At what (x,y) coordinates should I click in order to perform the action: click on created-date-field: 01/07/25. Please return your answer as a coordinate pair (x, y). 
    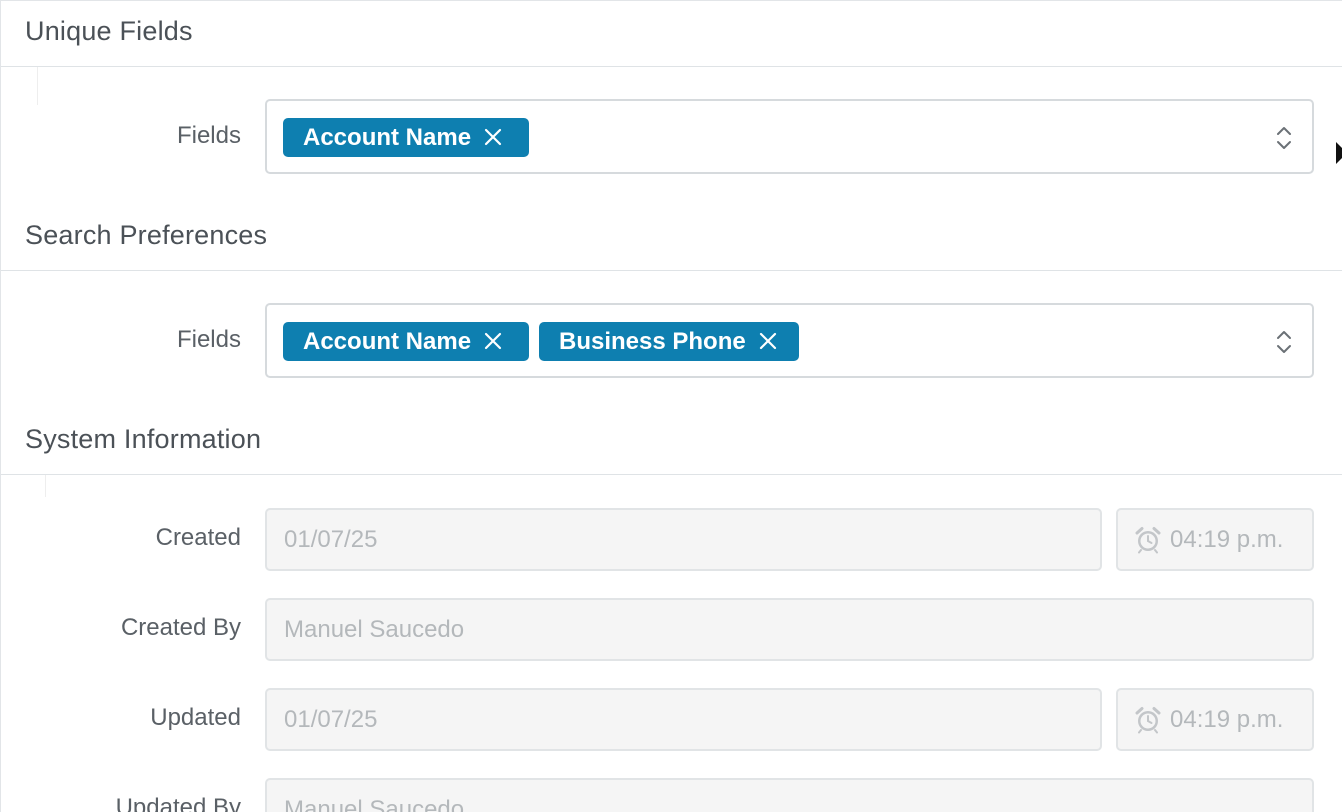
    Looking at the image, I should click on (683, 539).